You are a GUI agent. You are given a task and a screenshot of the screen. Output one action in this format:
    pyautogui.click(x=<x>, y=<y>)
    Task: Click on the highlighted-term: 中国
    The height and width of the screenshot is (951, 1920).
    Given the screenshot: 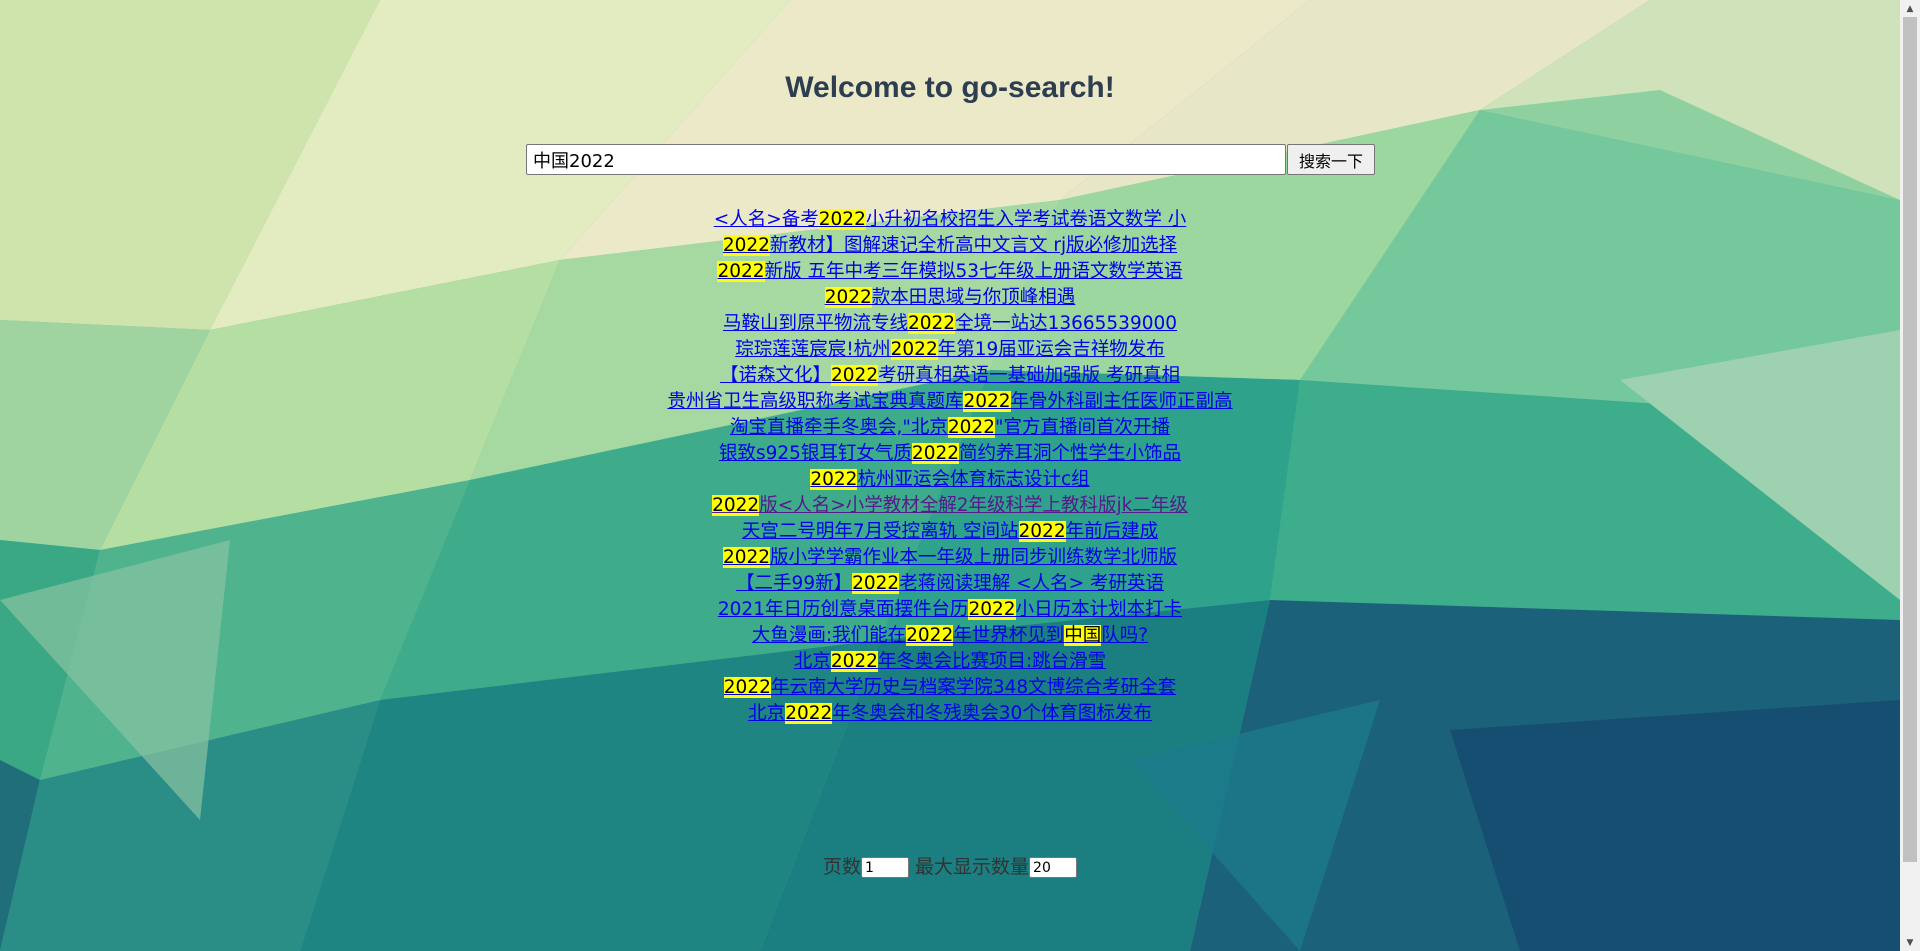 What is the action you would take?
    pyautogui.click(x=1083, y=635)
    